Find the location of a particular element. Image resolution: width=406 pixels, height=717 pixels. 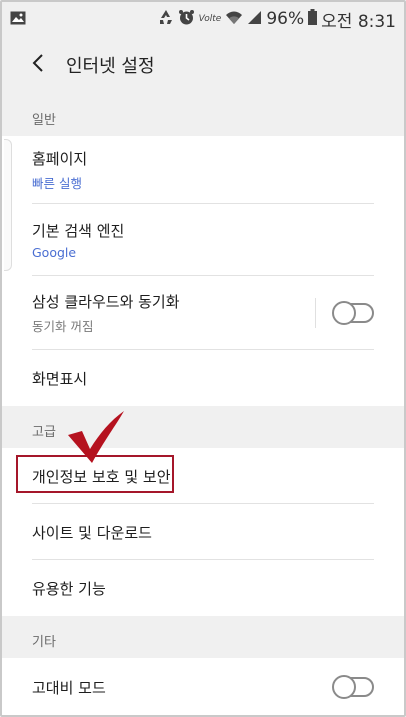

setting-label: 고대비 모드 is located at coordinates (69, 687).